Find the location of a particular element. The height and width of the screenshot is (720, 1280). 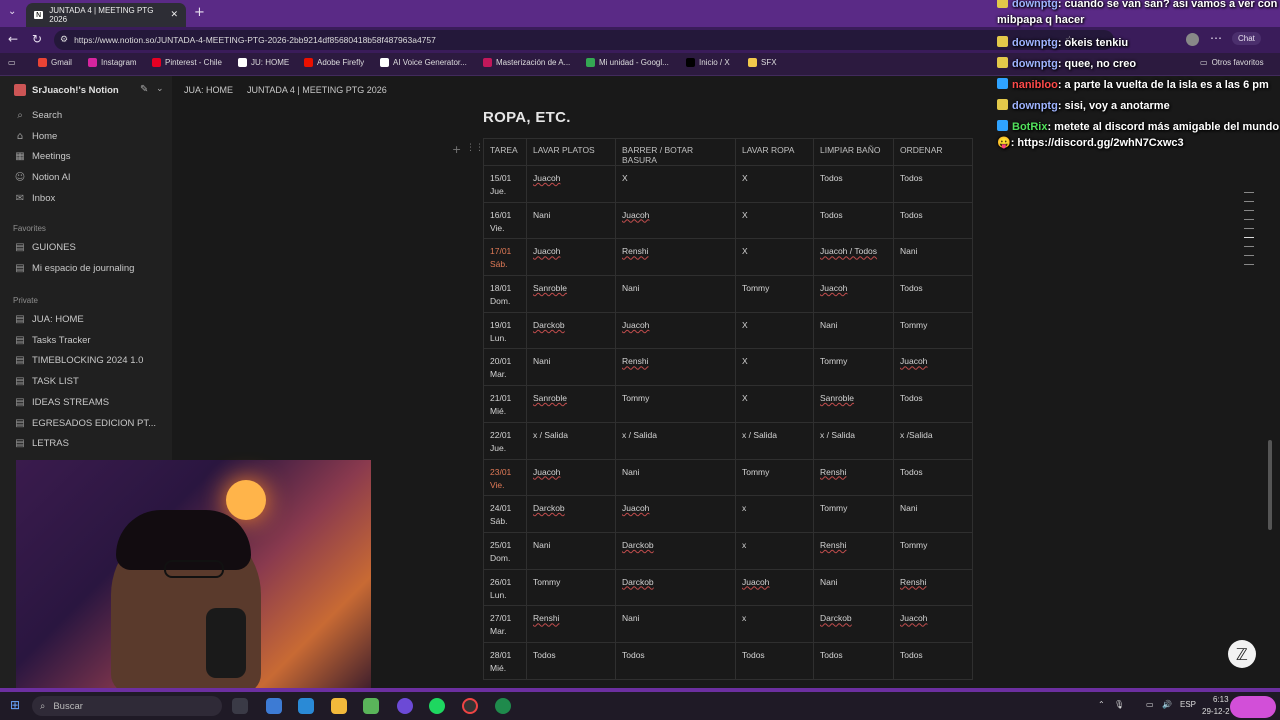

sidebar-private-item: ▤ TASK LIST is located at coordinates (46, 381).